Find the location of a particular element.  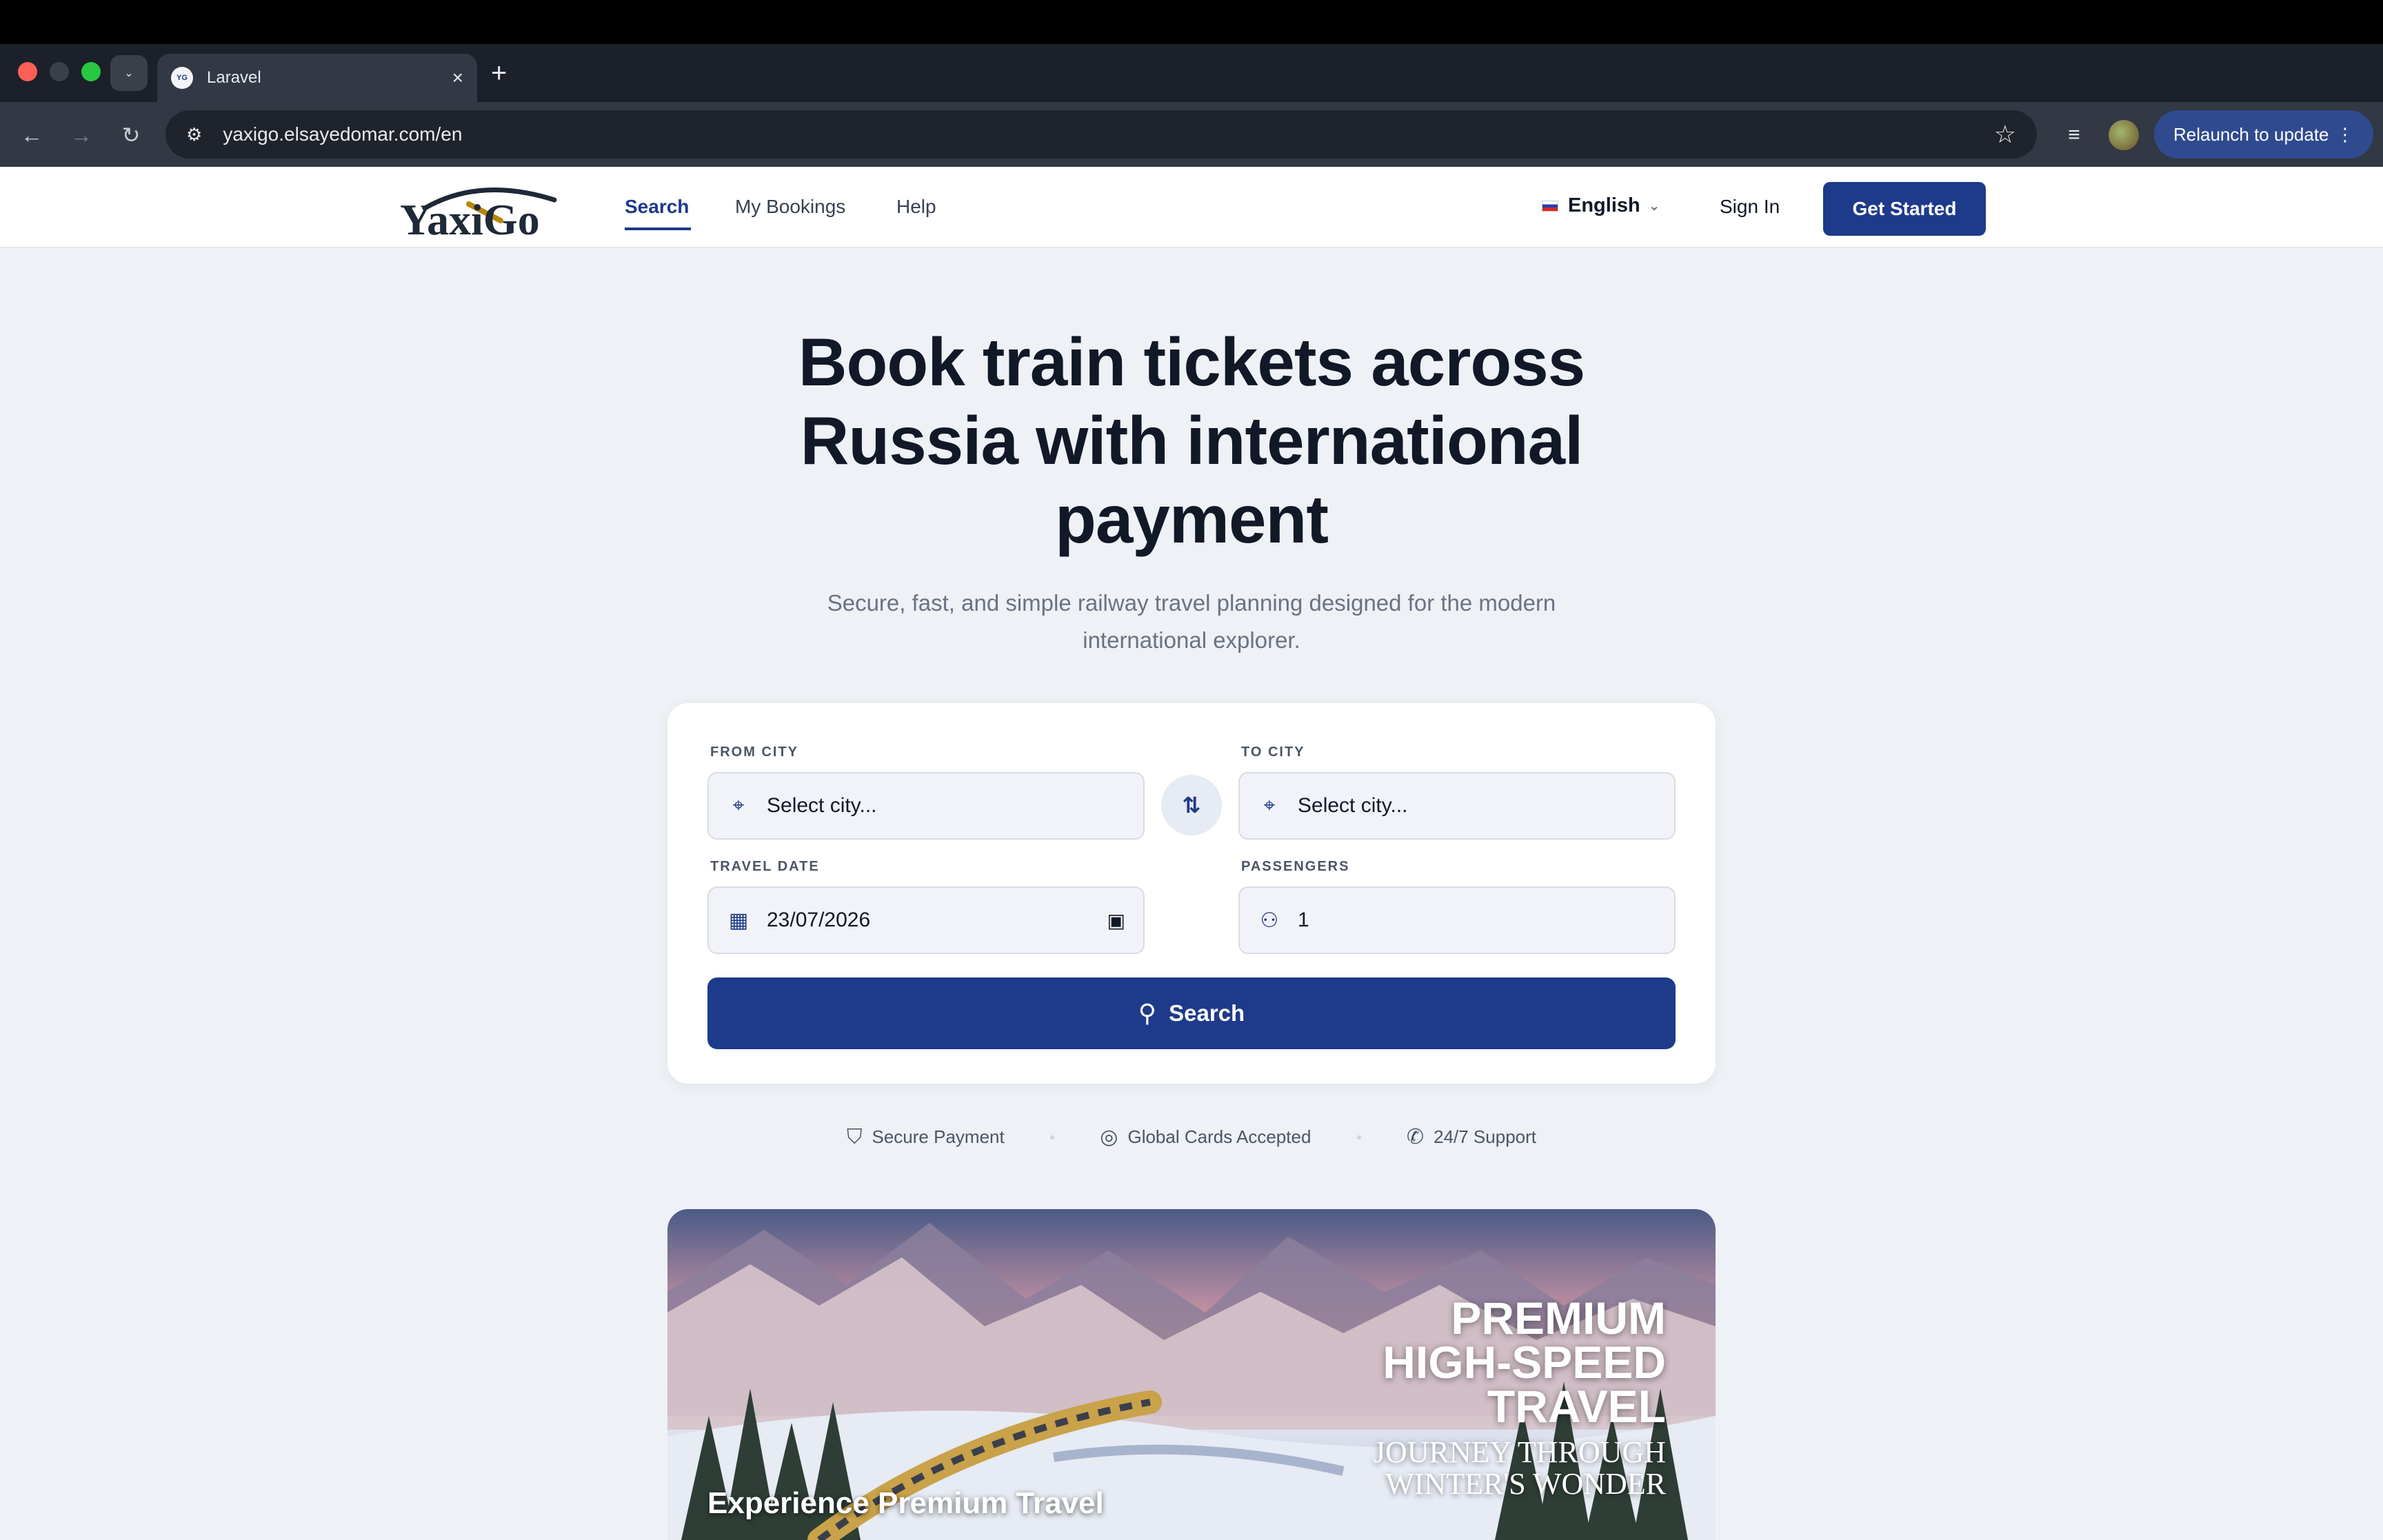

feature-global-cards: ◎ Global Cards Accepted is located at coordinates (1205, 1137).